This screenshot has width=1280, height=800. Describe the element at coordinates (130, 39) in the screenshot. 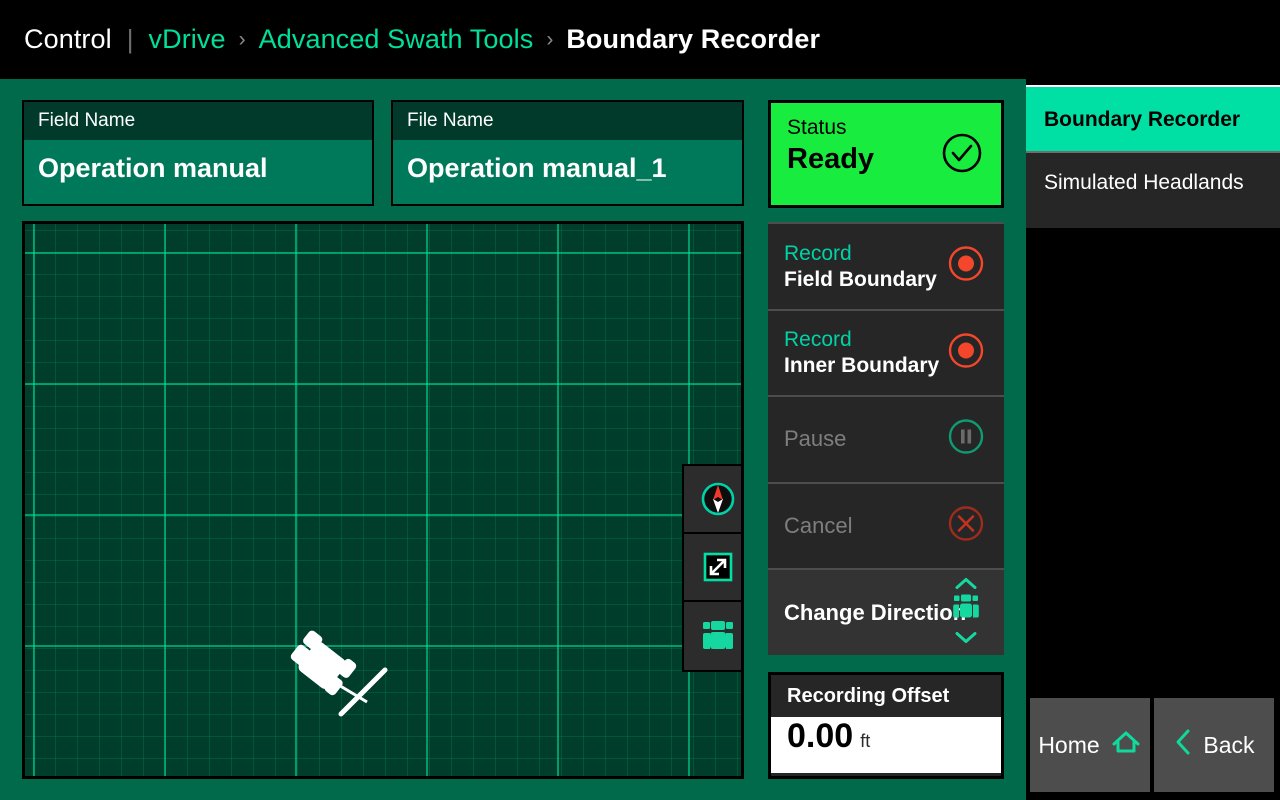

I see `breadcrumb-pipe: |` at that location.